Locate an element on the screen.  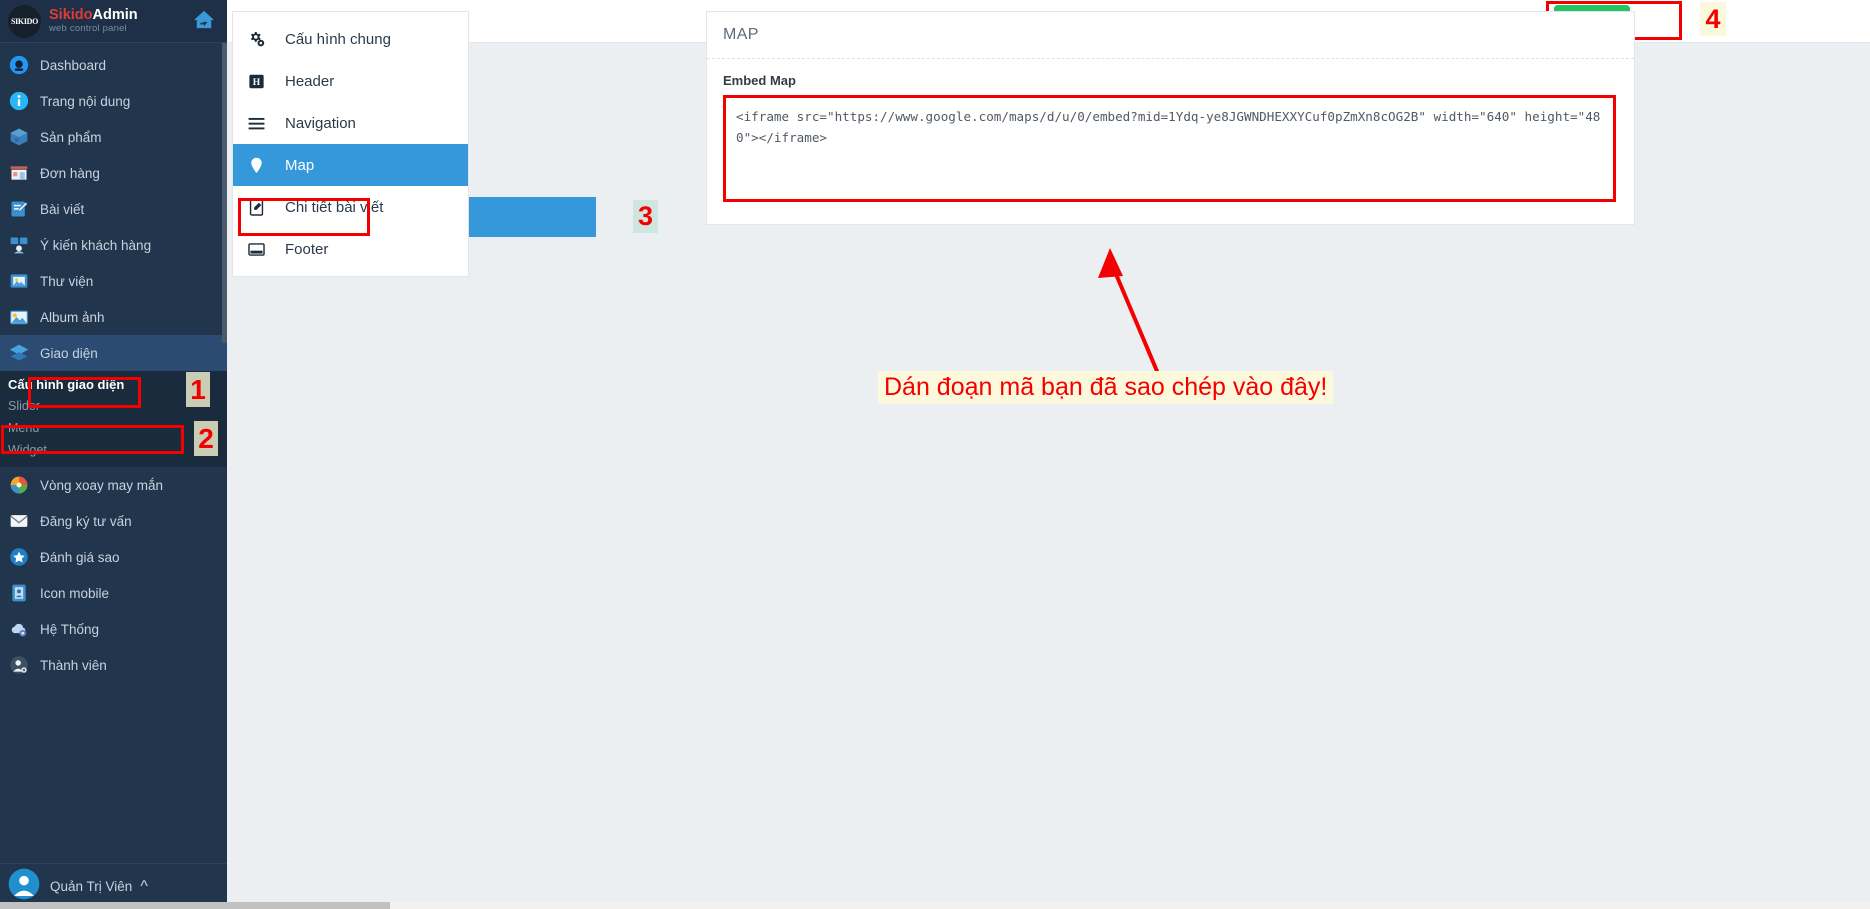
settings-item-label: Header is located at coordinates (310, 81).